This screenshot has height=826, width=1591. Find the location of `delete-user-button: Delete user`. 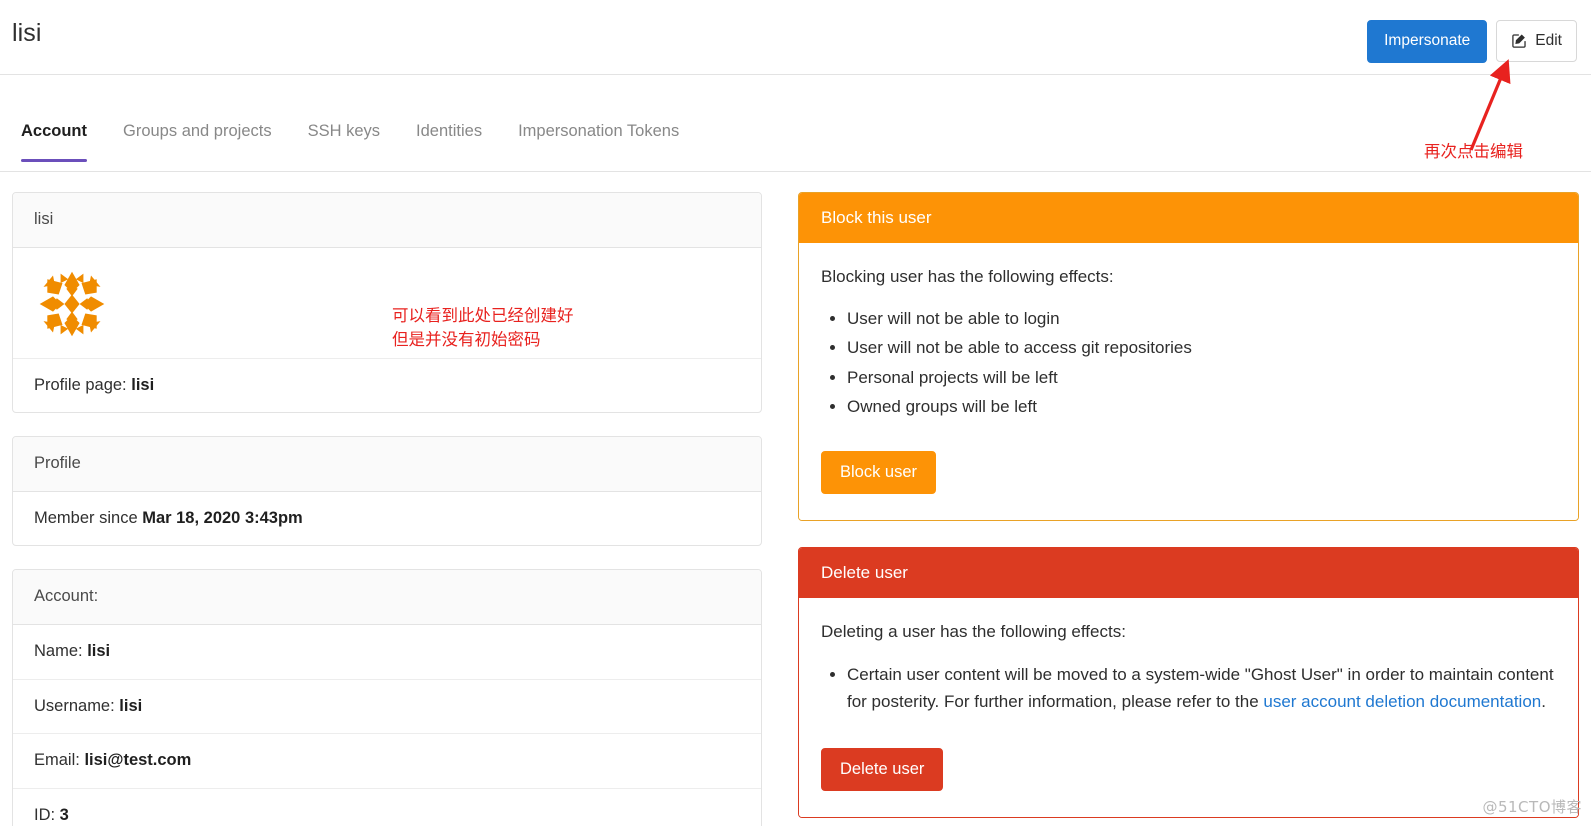

delete-user-button: Delete user is located at coordinates (882, 769).